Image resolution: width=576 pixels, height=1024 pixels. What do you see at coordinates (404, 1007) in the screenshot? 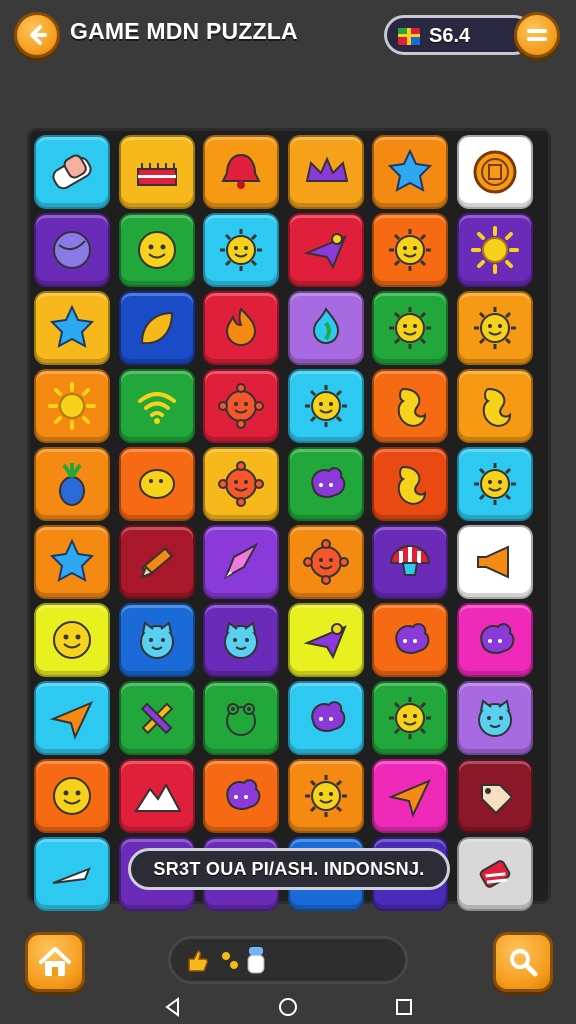
I see `nav-recents-icon` at bounding box center [404, 1007].